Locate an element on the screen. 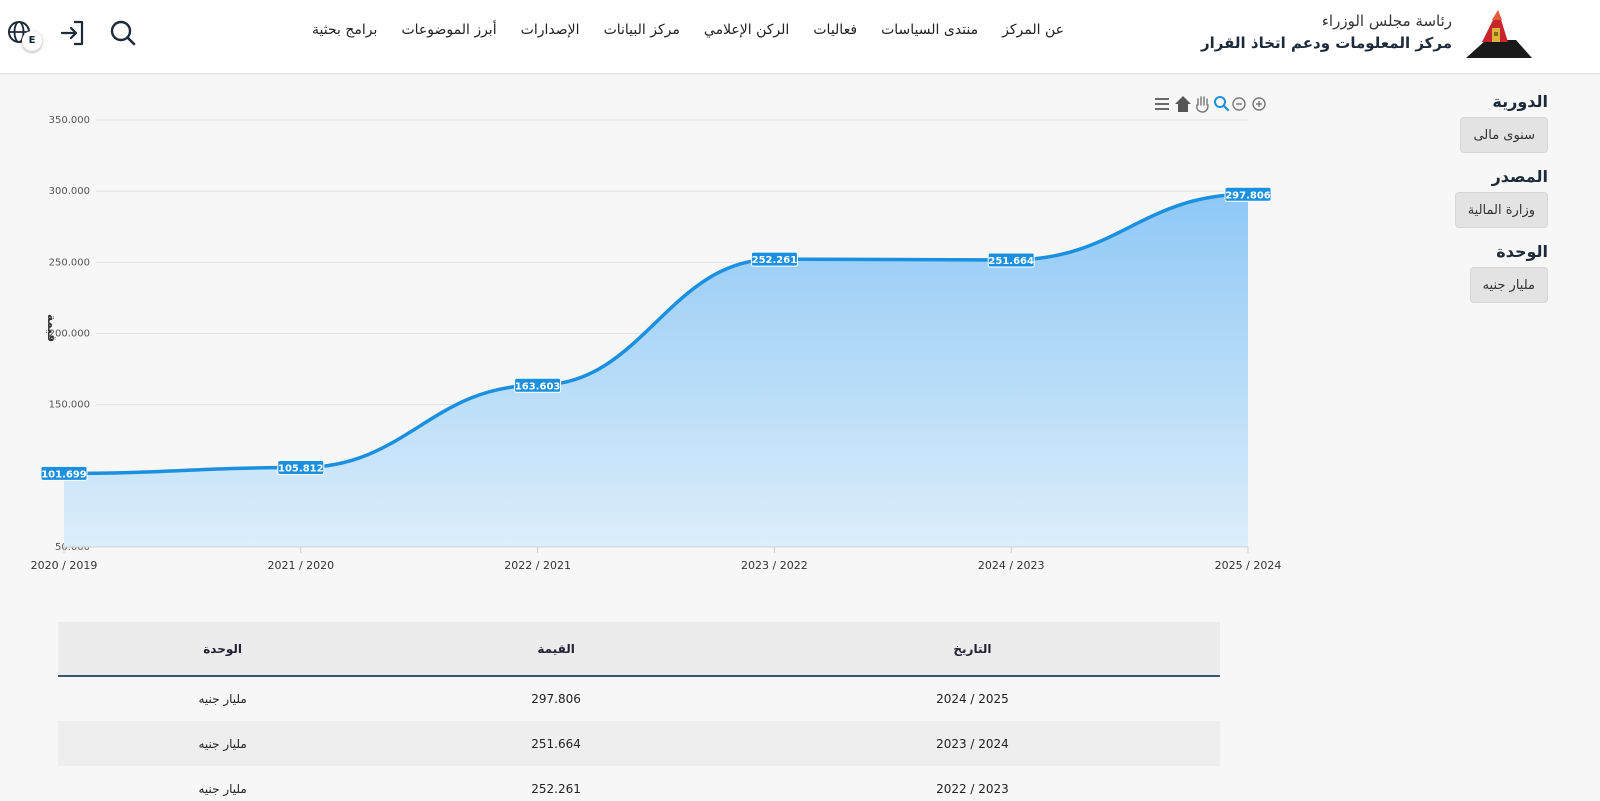  zoom-in-icon is located at coordinates (1259, 104).